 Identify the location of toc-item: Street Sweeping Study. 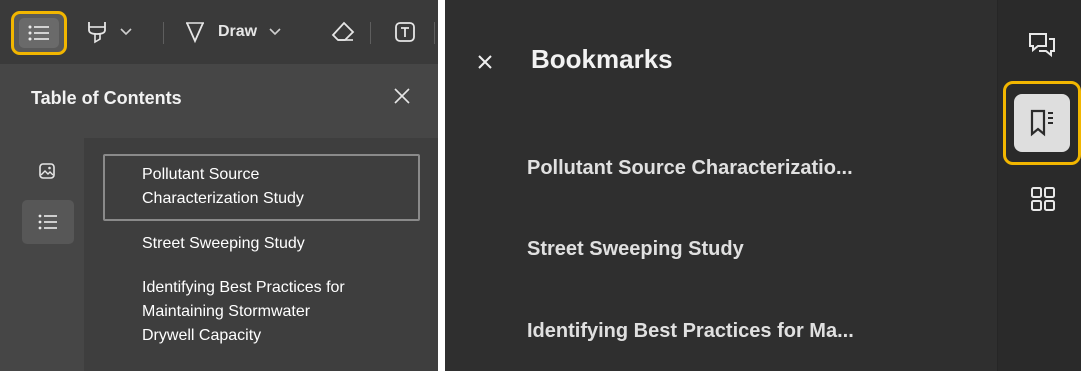
(272, 244).